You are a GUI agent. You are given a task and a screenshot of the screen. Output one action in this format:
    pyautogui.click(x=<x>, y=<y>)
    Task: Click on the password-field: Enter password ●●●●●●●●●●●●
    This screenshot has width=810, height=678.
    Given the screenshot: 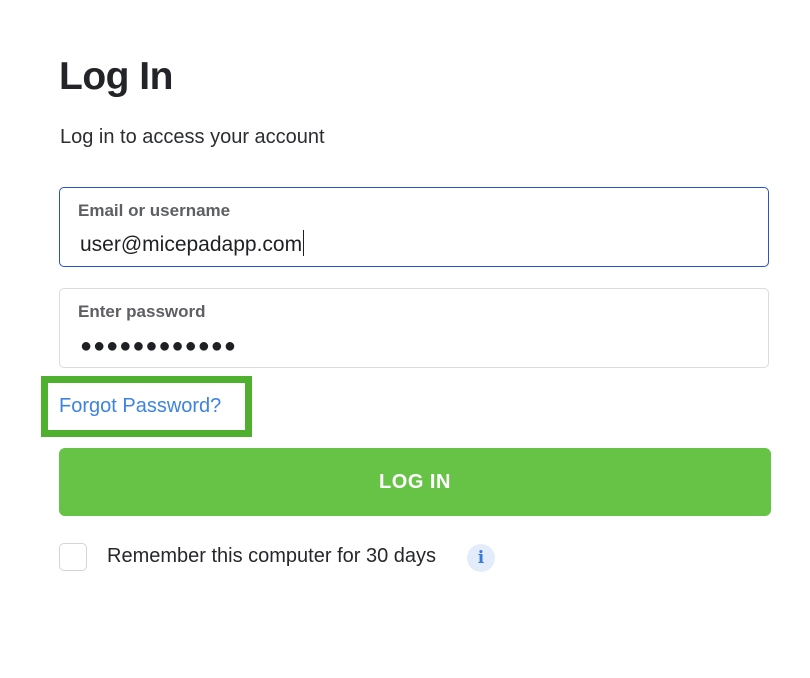 What is the action you would take?
    pyautogui.click(x=414, y=328)
    